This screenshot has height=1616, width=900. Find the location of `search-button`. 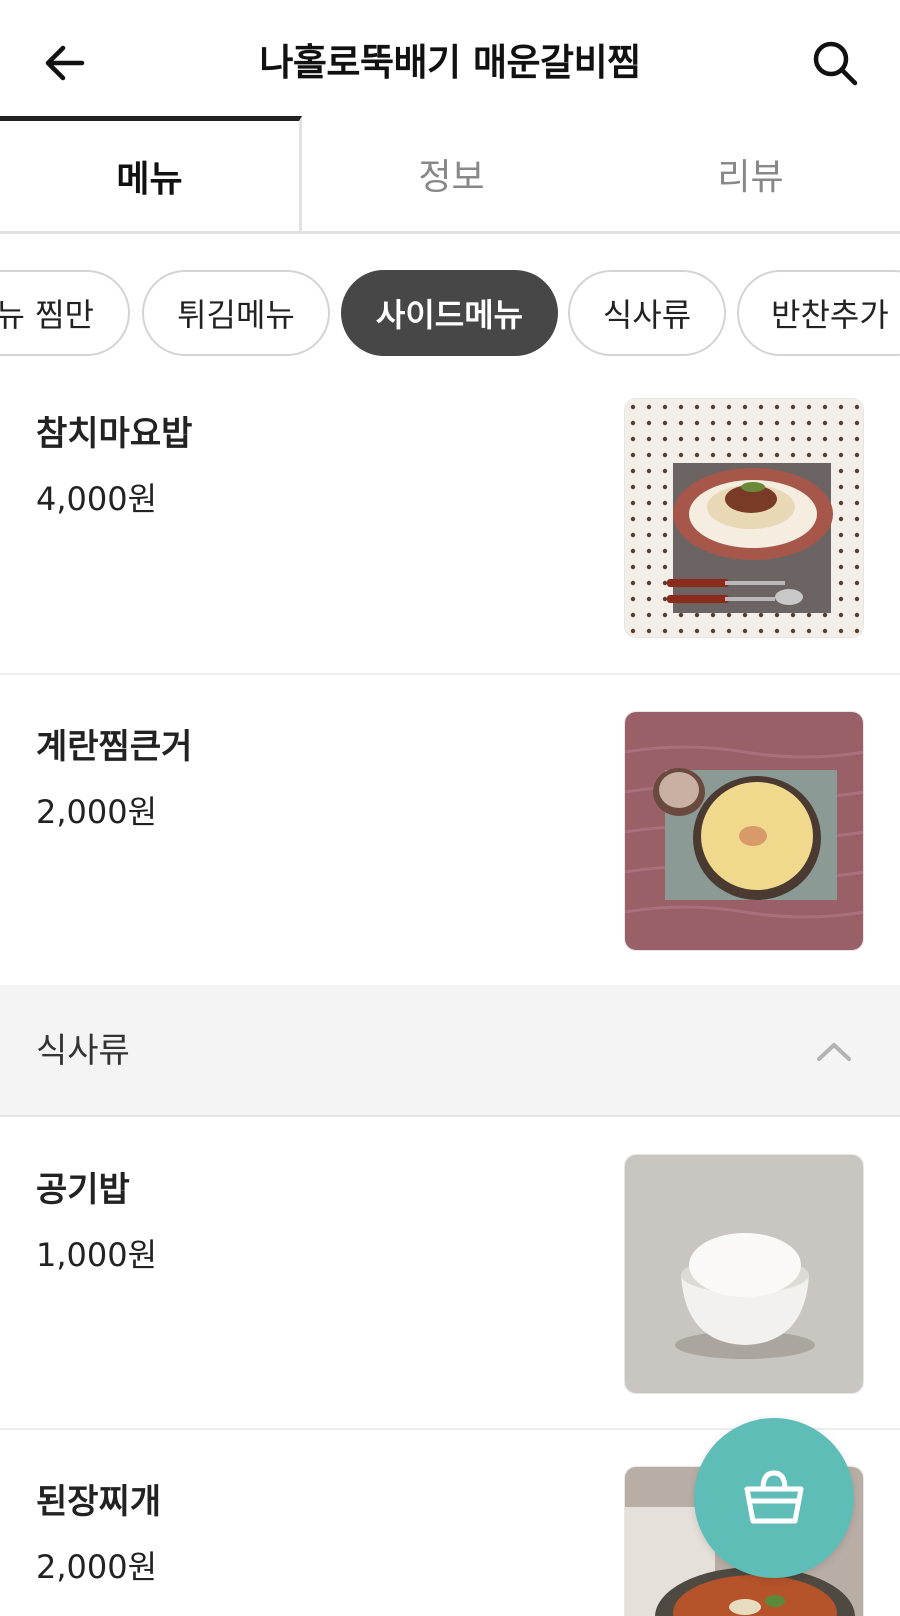

search-button is located at coordinates (835, 63).